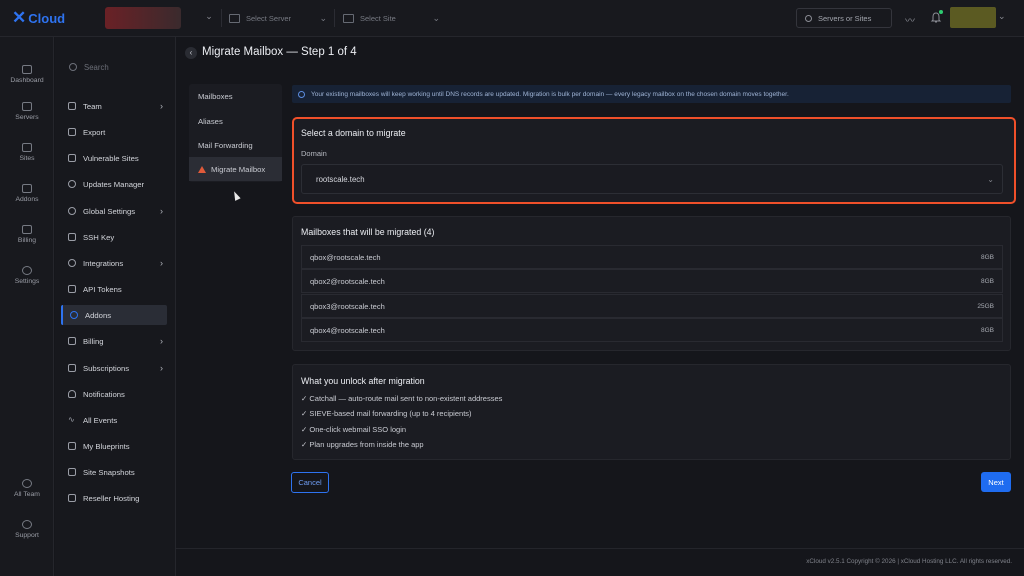 Image resolution: width=1024 pixels, height=576 pixels. Describe the element at coordinates (353, 133) in the screenshot. I see `domain-panel-heading: Select a domain to migrate` at that location.